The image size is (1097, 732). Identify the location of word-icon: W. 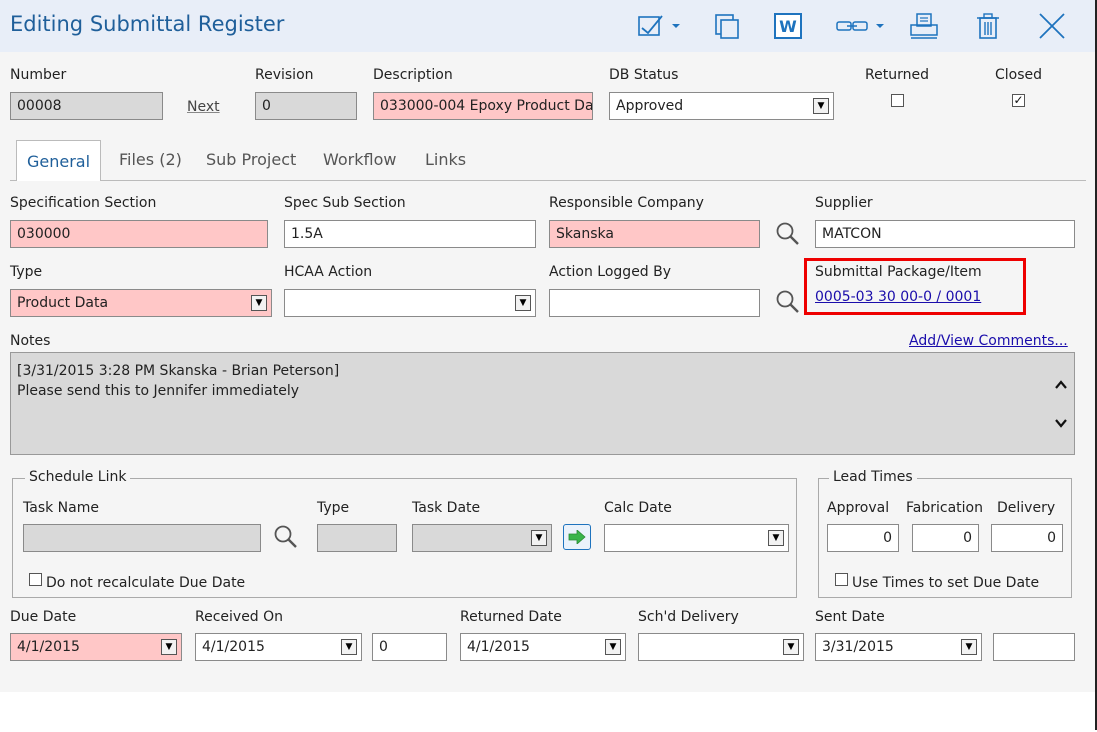
(788, 26).